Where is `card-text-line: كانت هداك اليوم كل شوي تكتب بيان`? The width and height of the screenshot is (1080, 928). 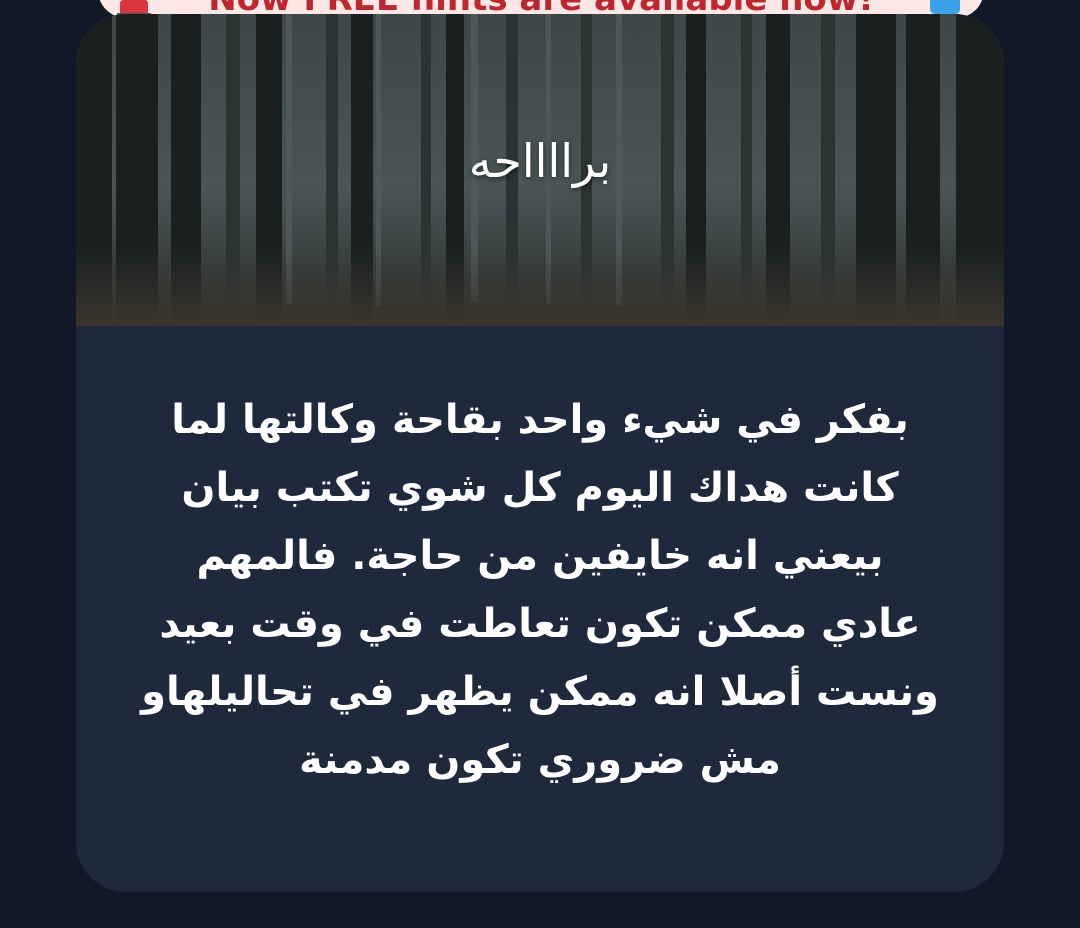 card-text-line: كانت هداك اليوم كل شوي تكتب بيان is located at coordinates (540, 488).